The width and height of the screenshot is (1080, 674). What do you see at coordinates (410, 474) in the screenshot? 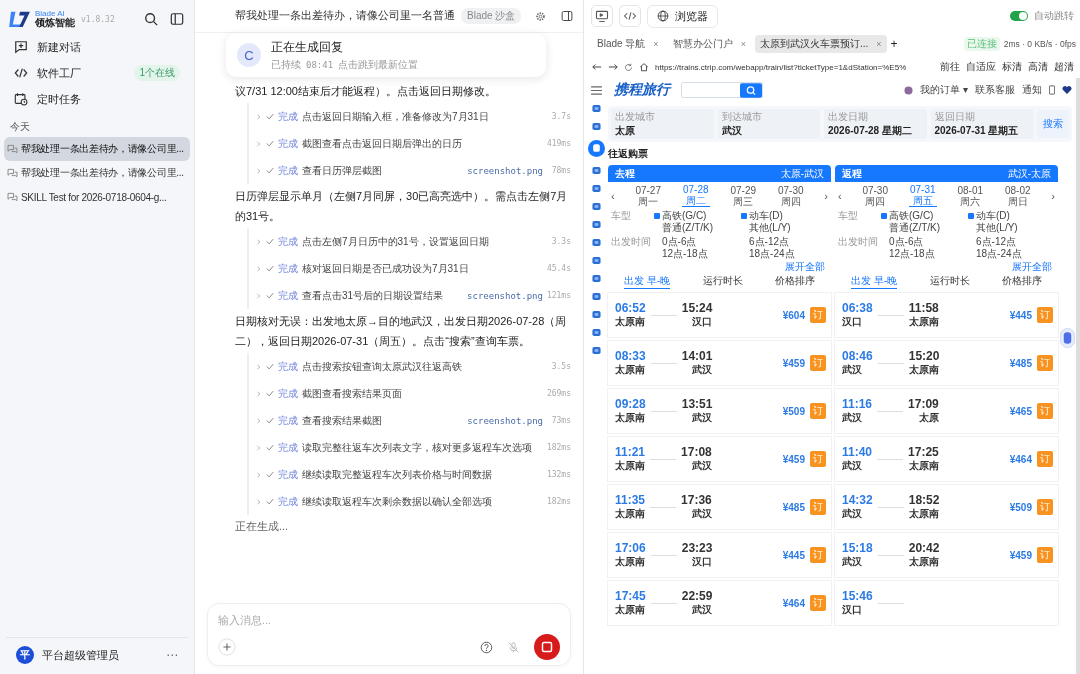
I see `tool-step-row: 完成 继续读取完整返程车次列表价格与时间数据 132ms` at bounding box center [410, 474].